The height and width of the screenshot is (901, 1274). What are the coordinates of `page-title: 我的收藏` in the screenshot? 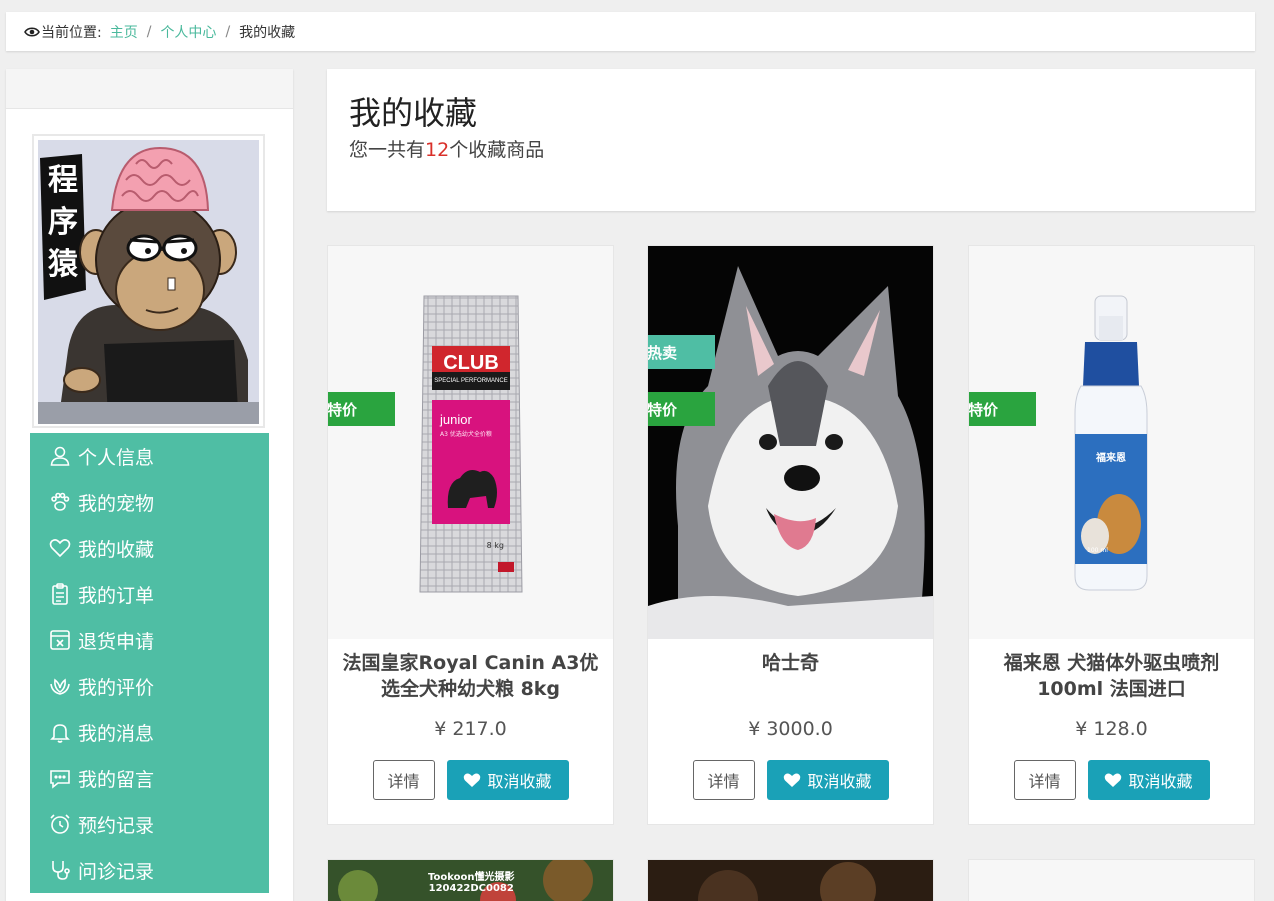 It's located at (413, 113).